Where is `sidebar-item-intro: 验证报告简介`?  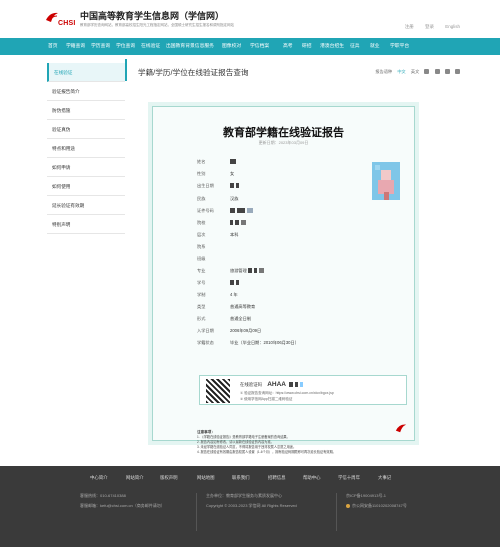
sidebar-item-intro: 验证报告简介 is located at coordinates (86, 91).